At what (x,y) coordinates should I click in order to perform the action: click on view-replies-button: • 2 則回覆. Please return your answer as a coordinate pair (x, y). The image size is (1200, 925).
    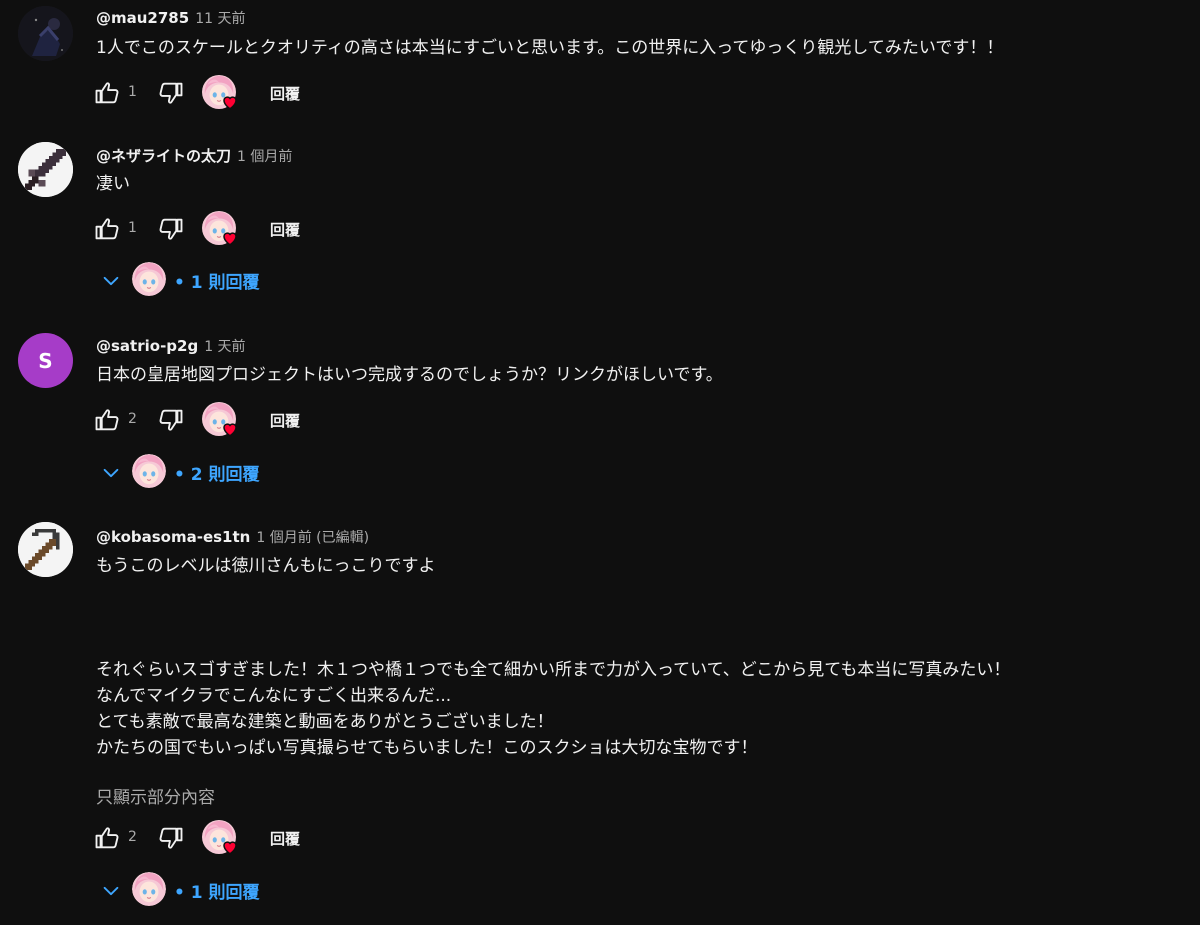
    Looking at the image, I should click on (246, 472).